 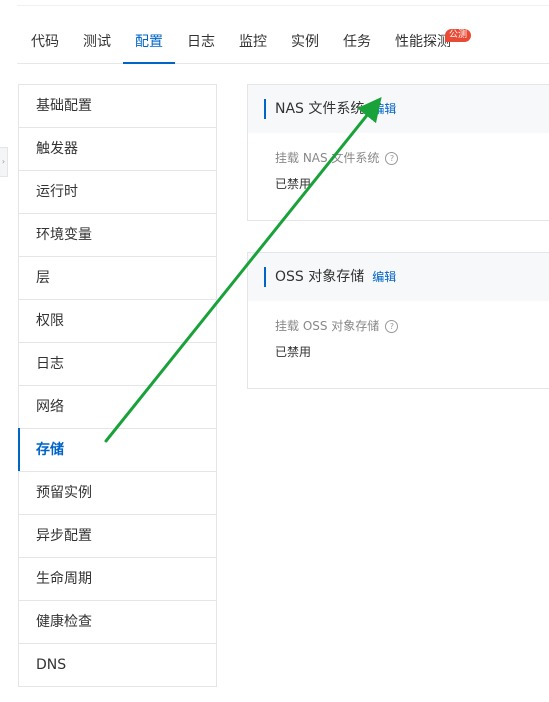 I want to click on sidebar-item-permissions: 权限, so click(x=117, y=320).